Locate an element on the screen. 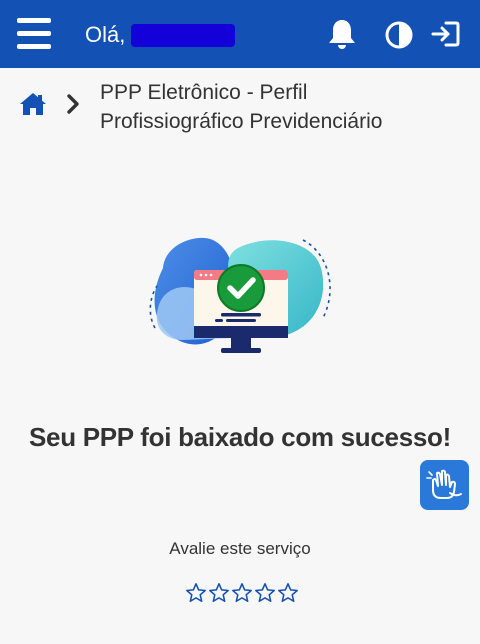 This screenshot has width=480, height=644. logout-icon is located at coordinates (445, 34).